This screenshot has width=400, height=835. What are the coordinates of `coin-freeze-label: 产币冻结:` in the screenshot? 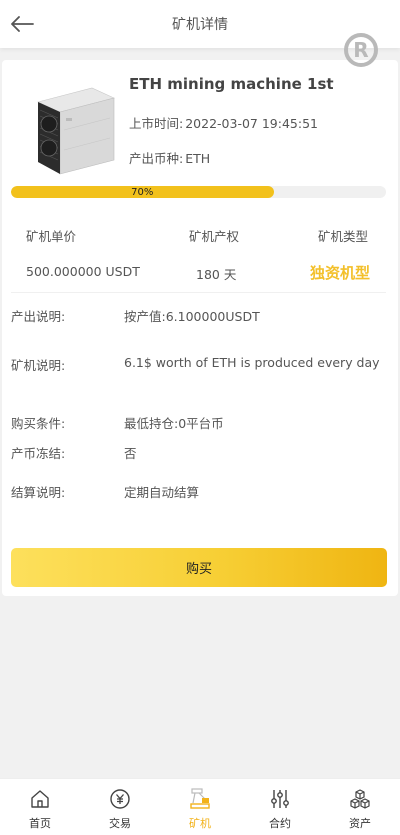 It's located at (38, 453).